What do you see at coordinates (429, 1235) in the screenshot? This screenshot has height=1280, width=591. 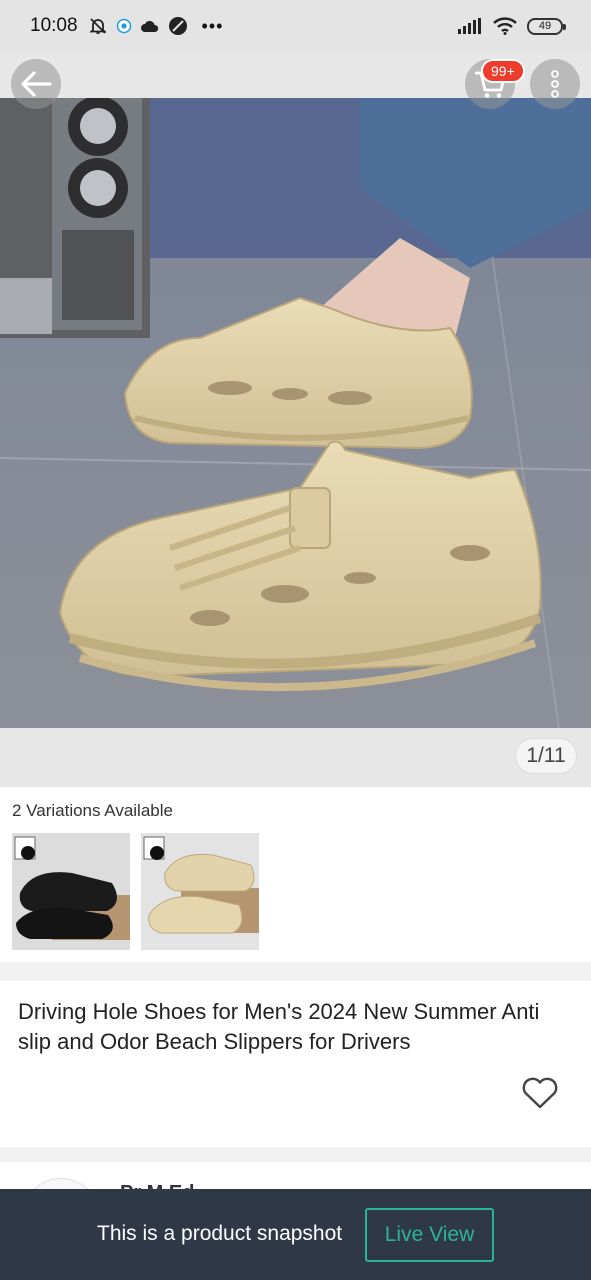 I see `live-view-button: Live View` at bounding box center [429, 1235].